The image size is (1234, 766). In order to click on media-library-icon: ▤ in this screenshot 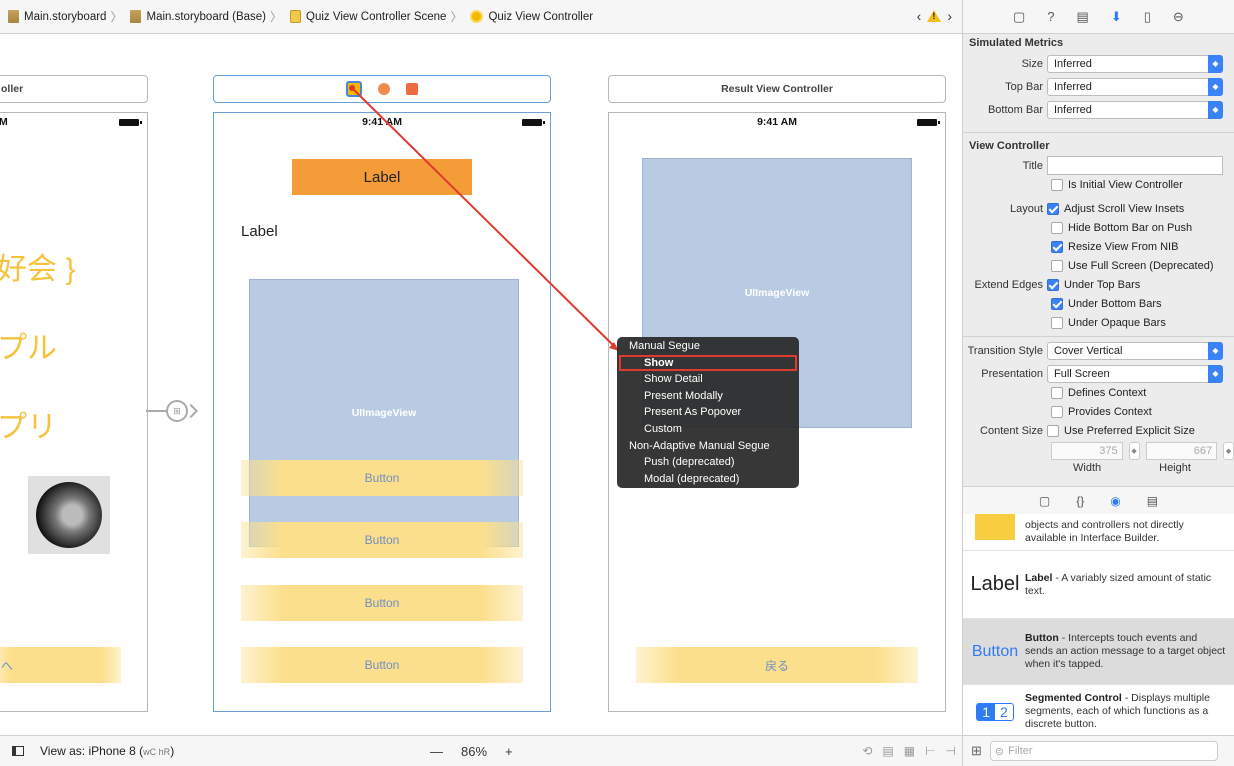, I will do `click(1152, 501)`.